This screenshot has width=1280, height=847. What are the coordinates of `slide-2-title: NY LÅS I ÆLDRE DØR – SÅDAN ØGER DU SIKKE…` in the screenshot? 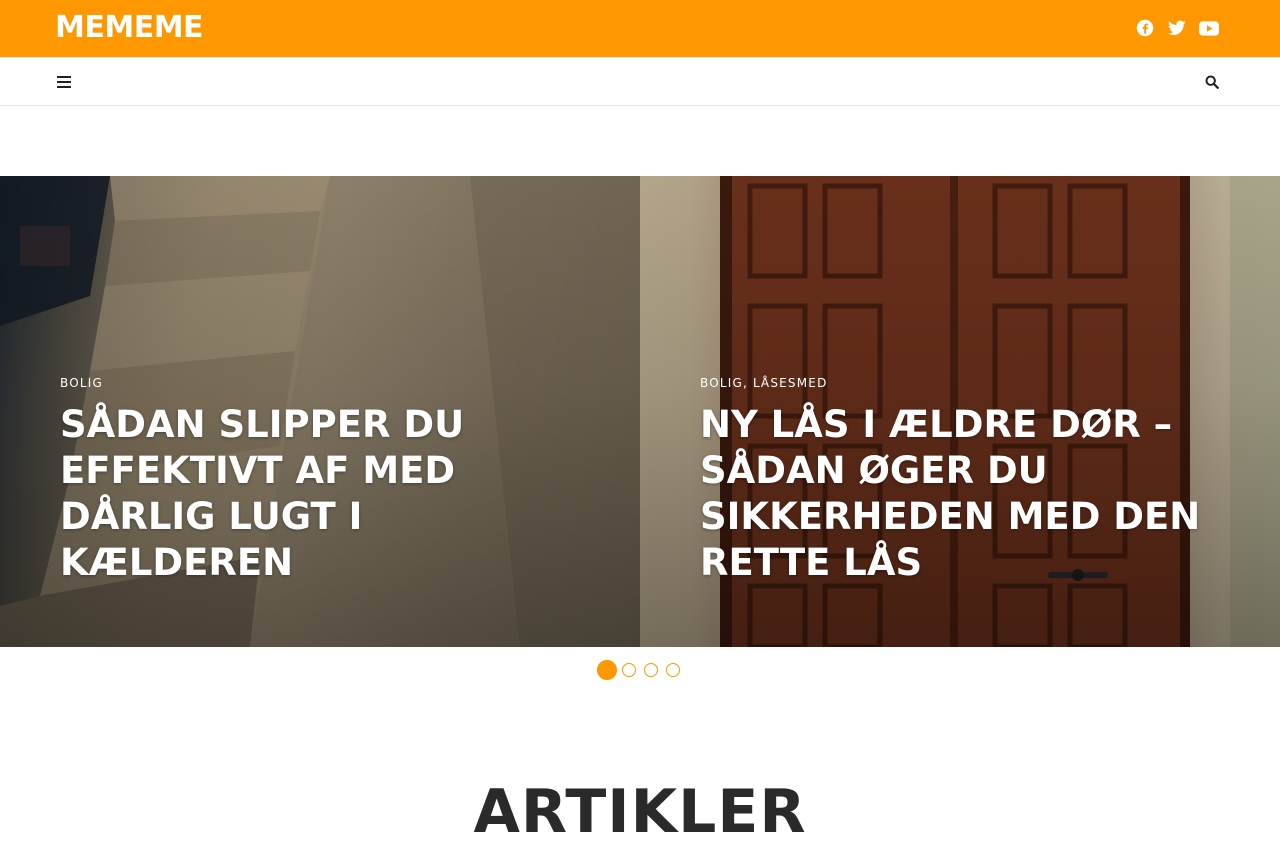 It's located at (960, 494).